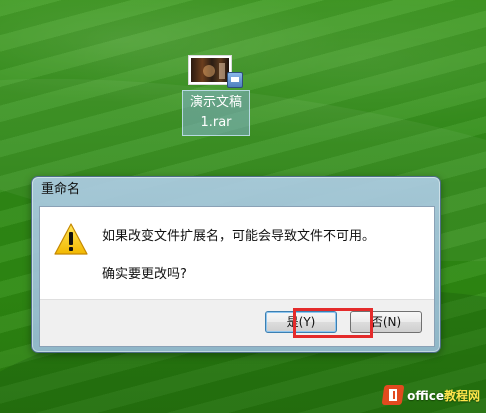 This screenshot has height=413, width=486. What do you see at coordinates (393, 395) in the screenshot?
I see `office-logo-icon` at bounding box center [393, 395].